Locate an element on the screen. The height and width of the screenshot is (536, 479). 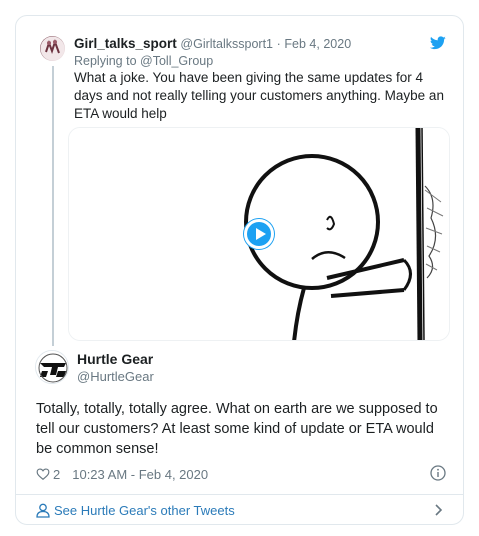
author-handle: @HurtleGear is located at coordinates (115, 376).